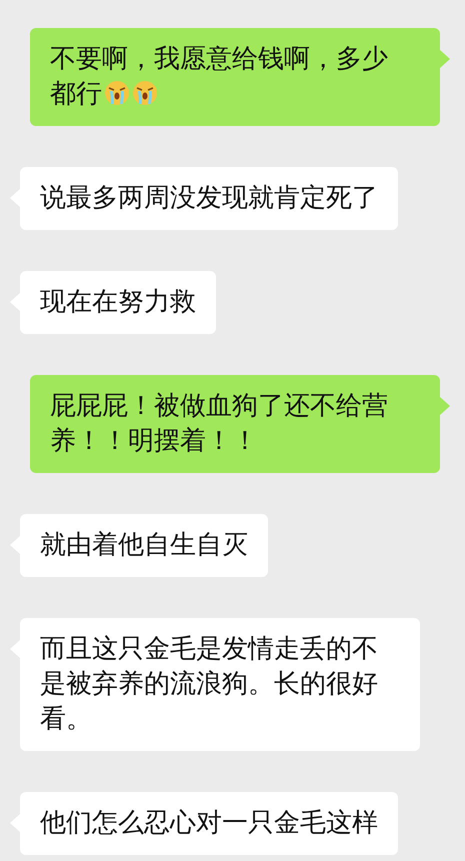 This screenshot has height=861, width=465. Describe the element at coordinates (209, 684) in the screenshot. I see `message-text: 而且这只金毛是发情走丢的不是被弃养的流浪狗。长的很好看。` at that location.